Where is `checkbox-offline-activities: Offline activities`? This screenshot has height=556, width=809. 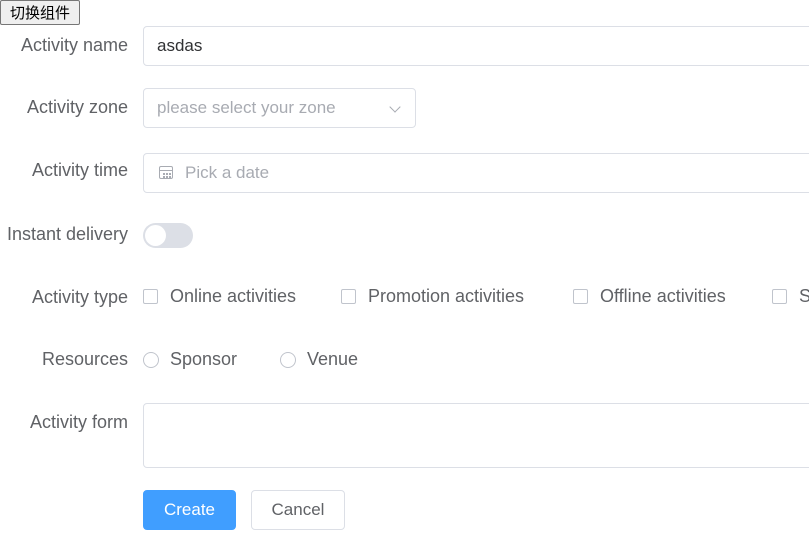
checkbox-offline-activities: Offline activities is located at coordinates (649, 296).